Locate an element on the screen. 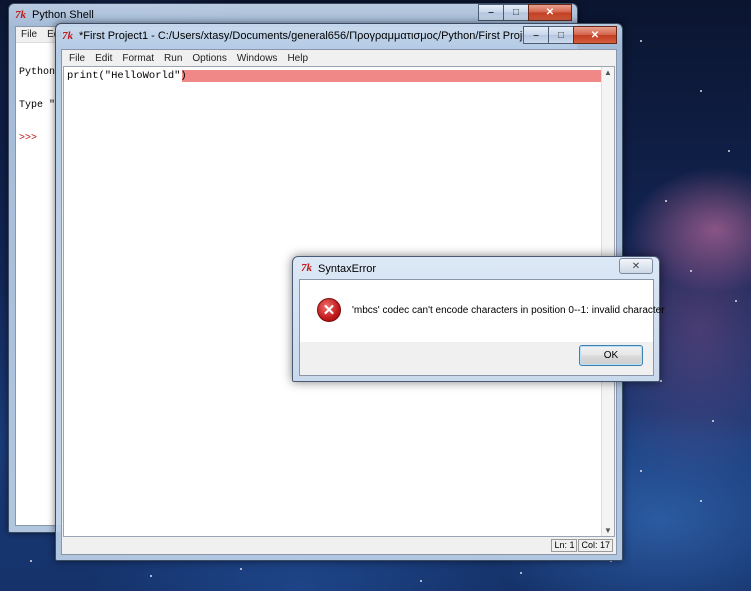 This screenshot has width=751, height=591. shell-prompt: >>> is located at coordinates (28, 138).